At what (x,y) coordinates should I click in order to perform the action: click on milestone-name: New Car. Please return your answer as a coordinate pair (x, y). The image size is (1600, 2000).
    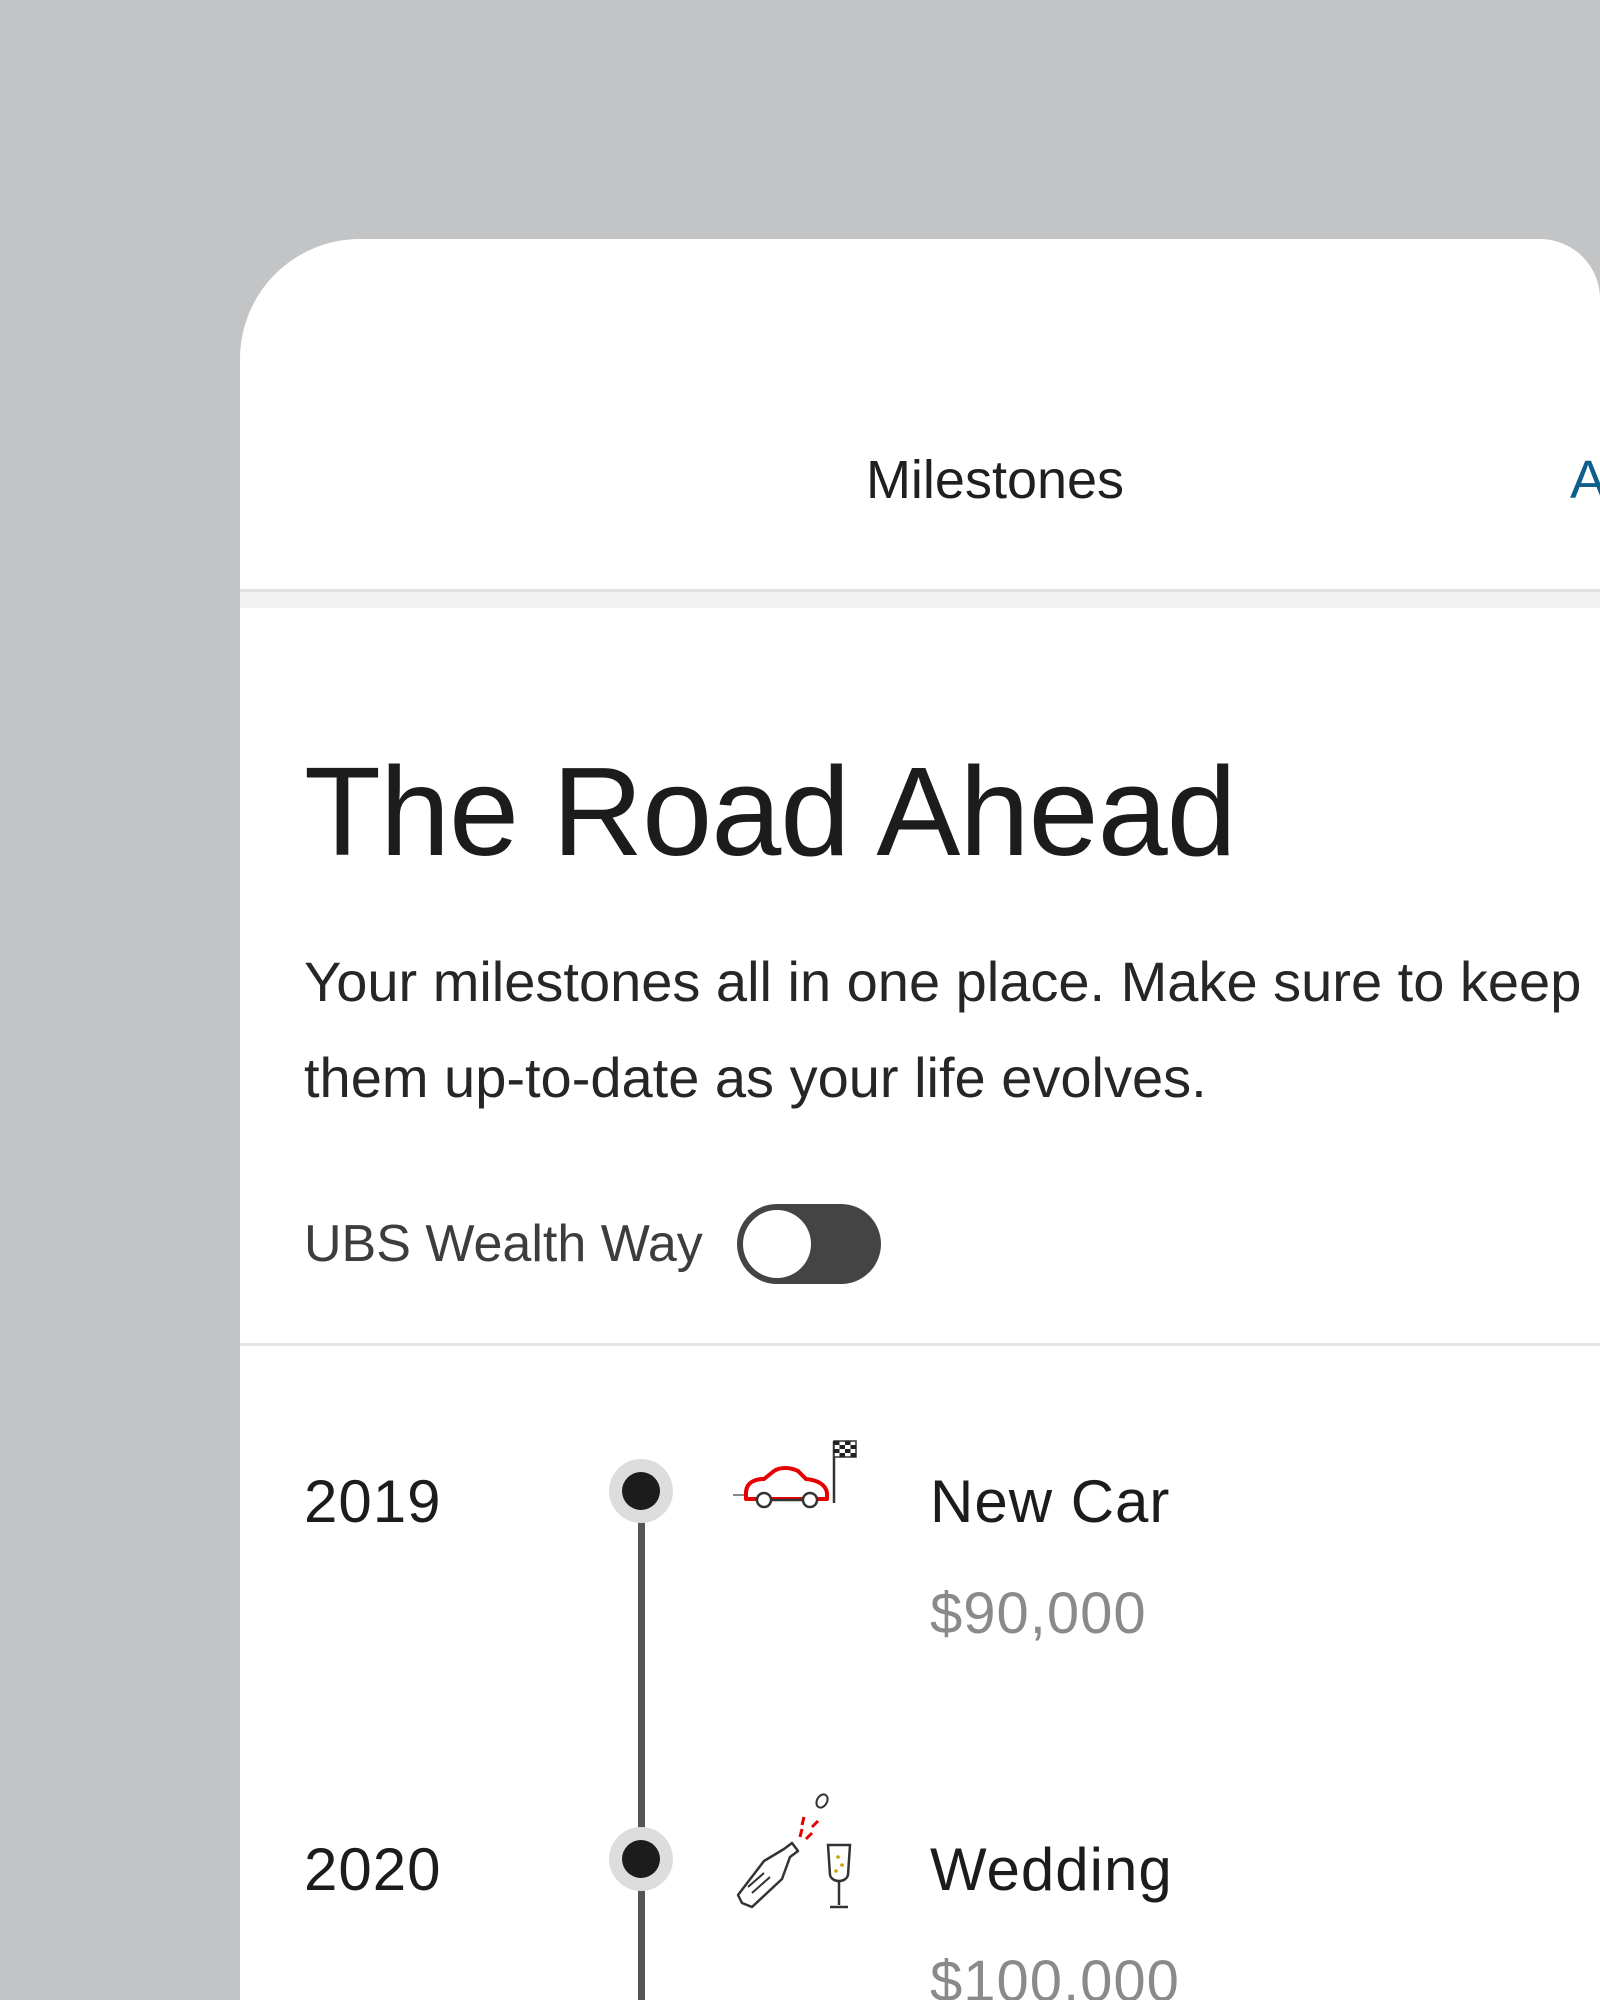
    Looking at the image, I should click on (1050, 1501).